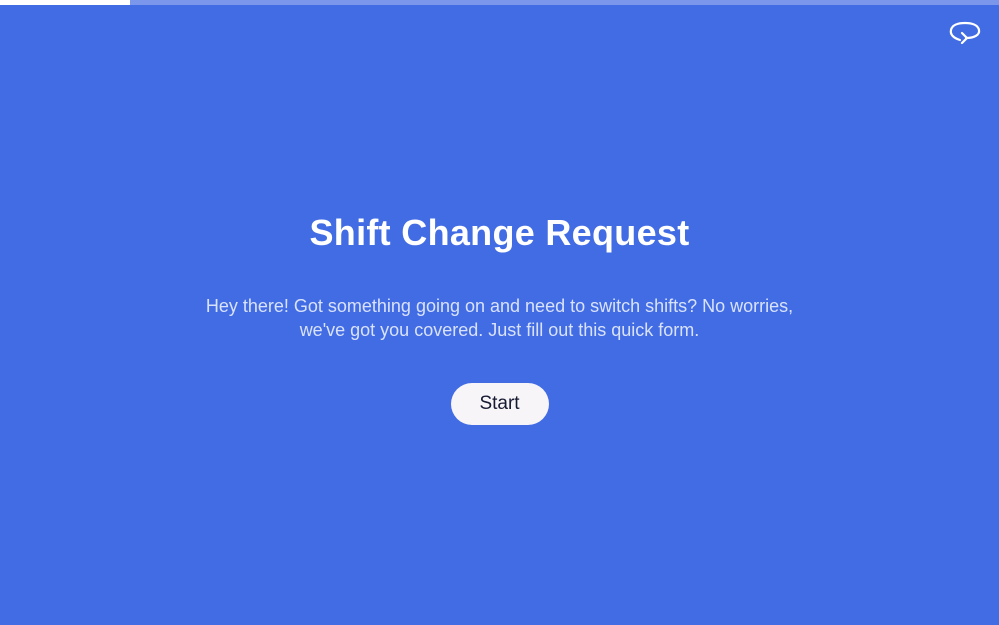 The width and height of the screenshot is (999, 625). I want to click on start-button: Start, so click(499, 404).